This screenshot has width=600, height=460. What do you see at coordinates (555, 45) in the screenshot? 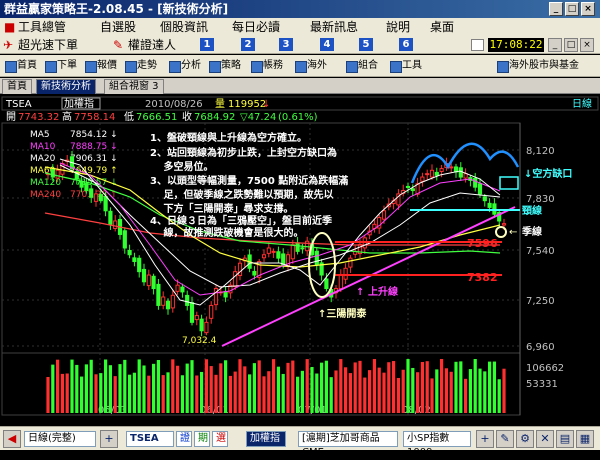
I see `child-minimize-button: _` at bounding box center [555, 45].